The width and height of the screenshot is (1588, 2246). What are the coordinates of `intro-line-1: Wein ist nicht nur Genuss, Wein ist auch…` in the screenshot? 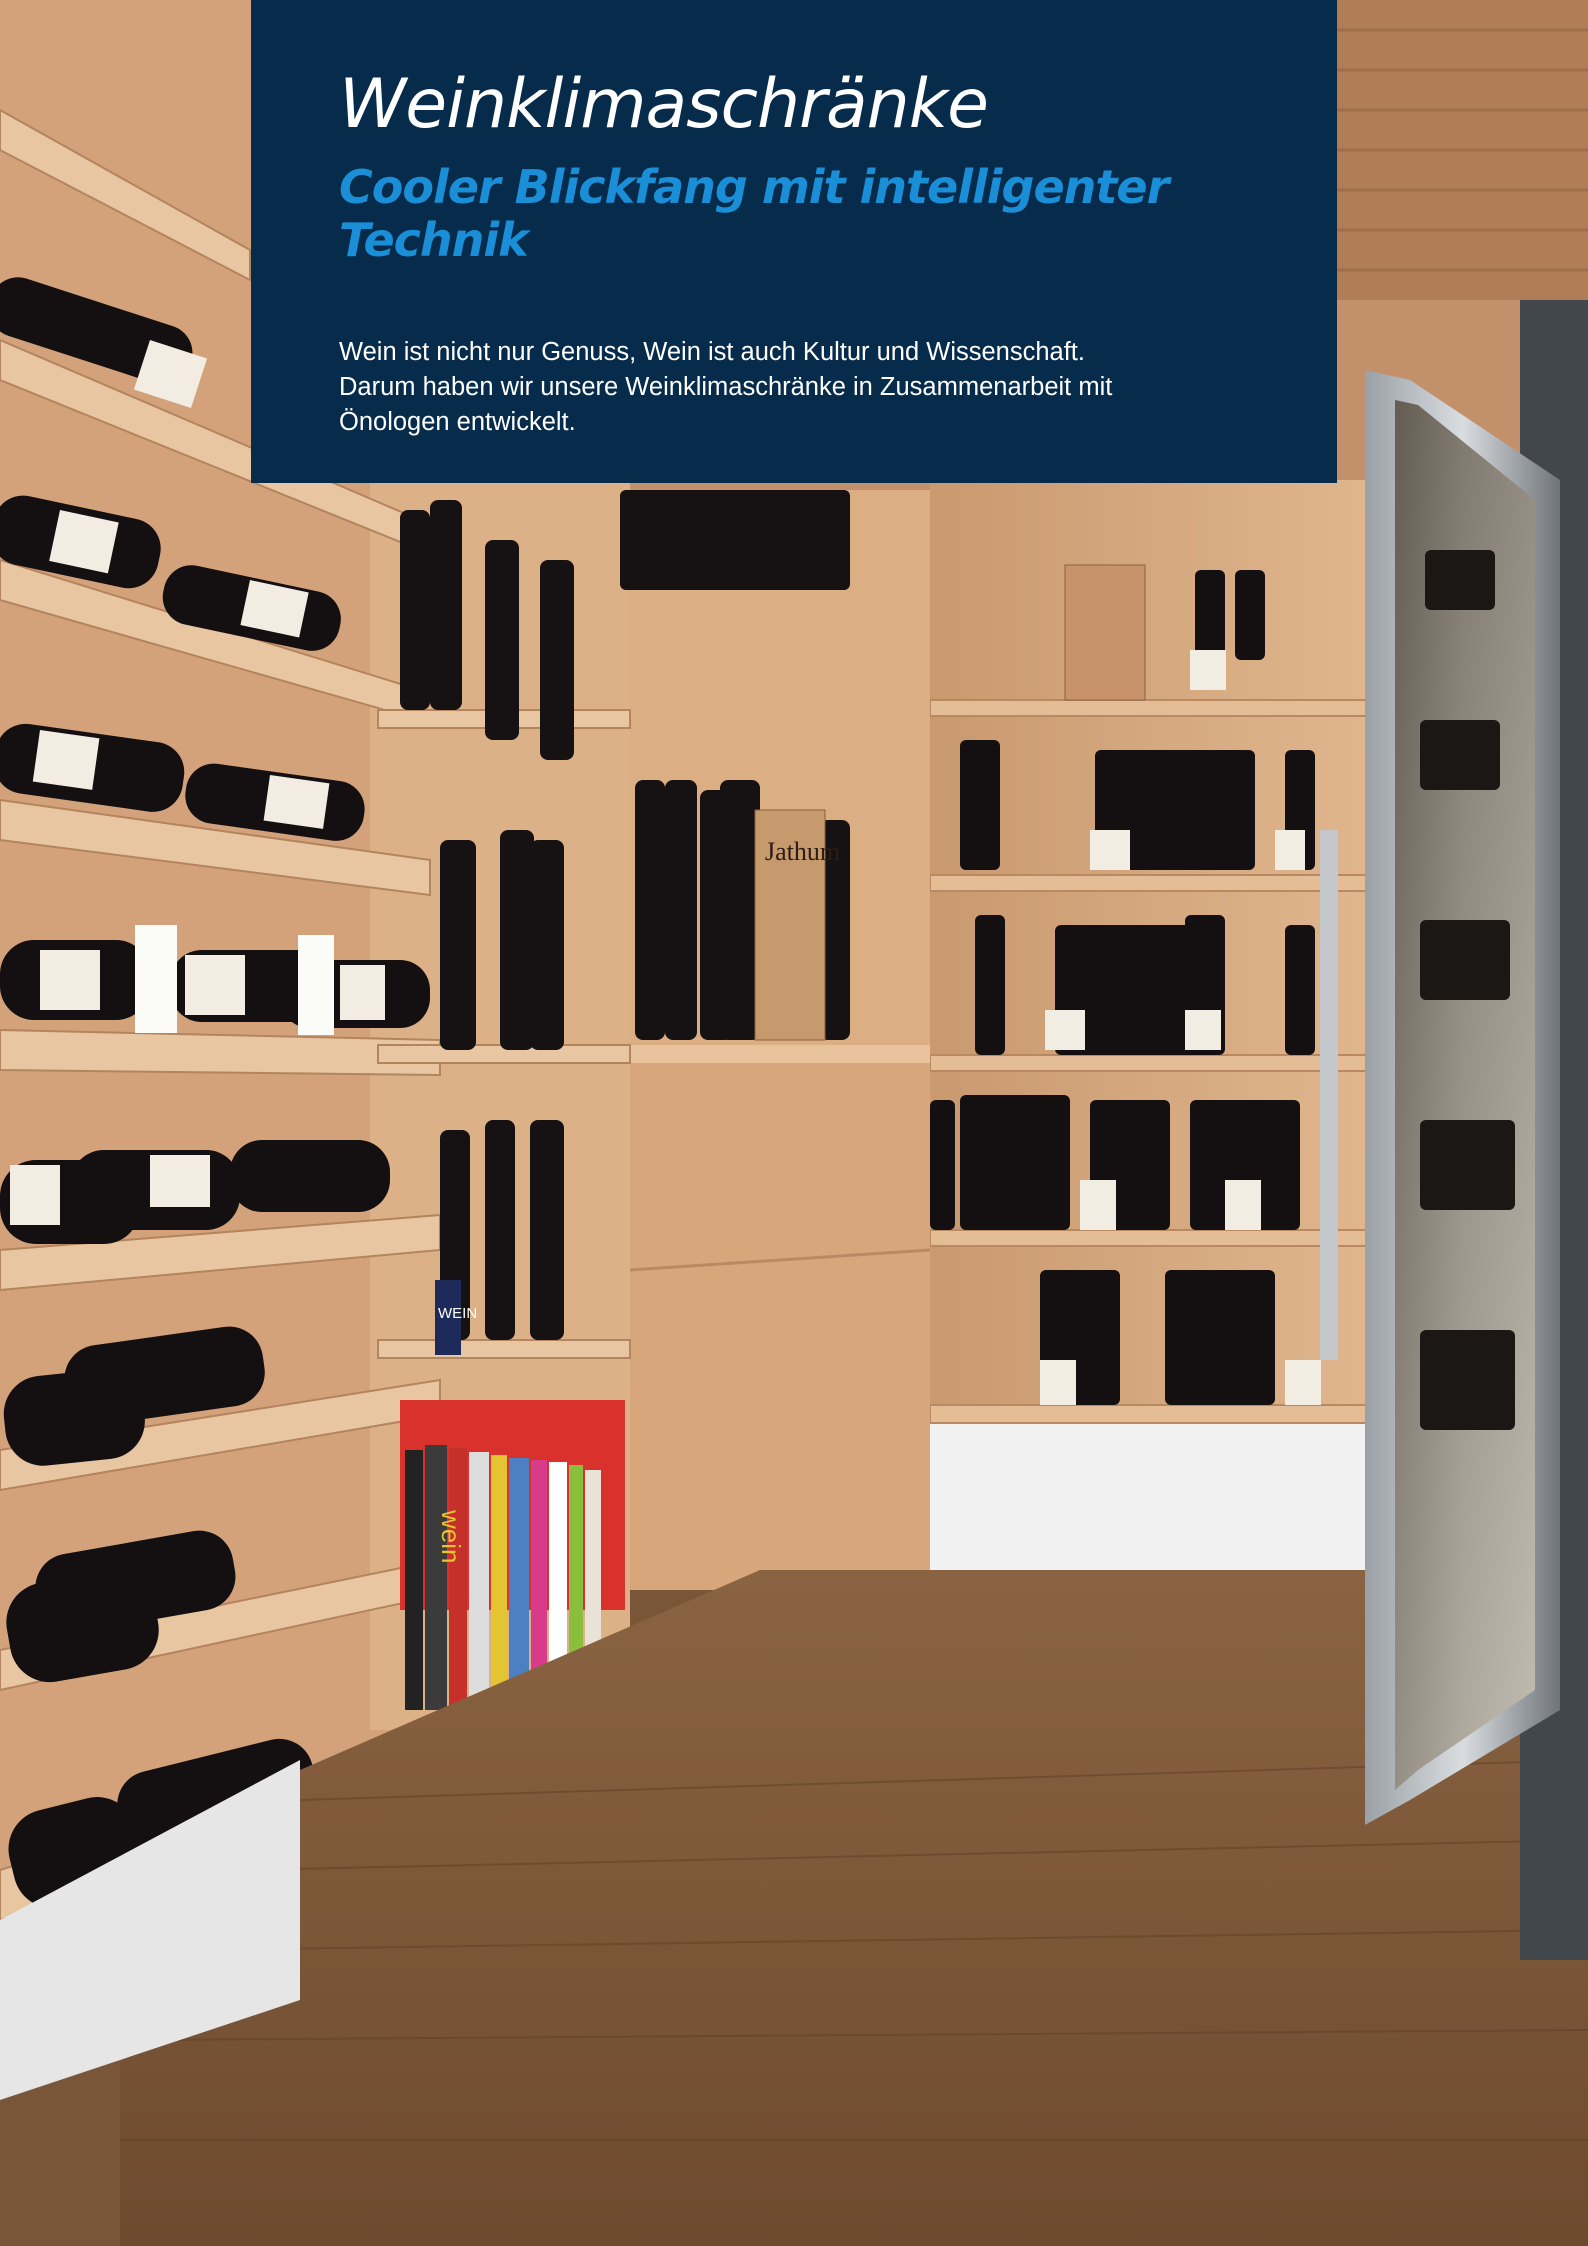 It's located at (712, 351).